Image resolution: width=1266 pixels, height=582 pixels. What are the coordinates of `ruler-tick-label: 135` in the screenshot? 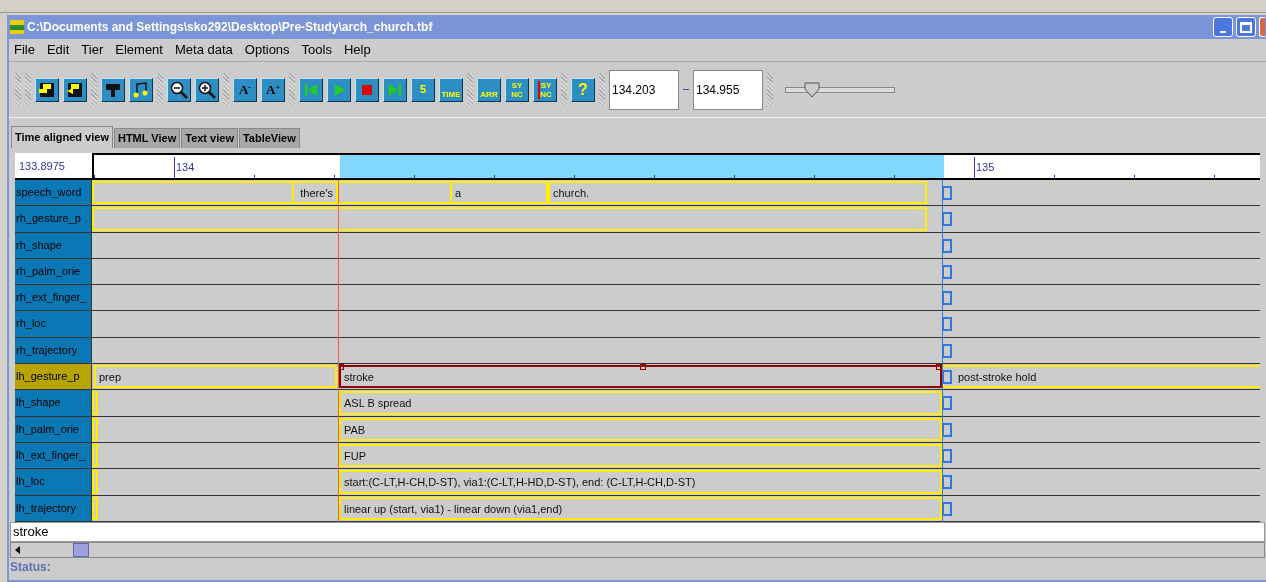 It's located at (984, 167).